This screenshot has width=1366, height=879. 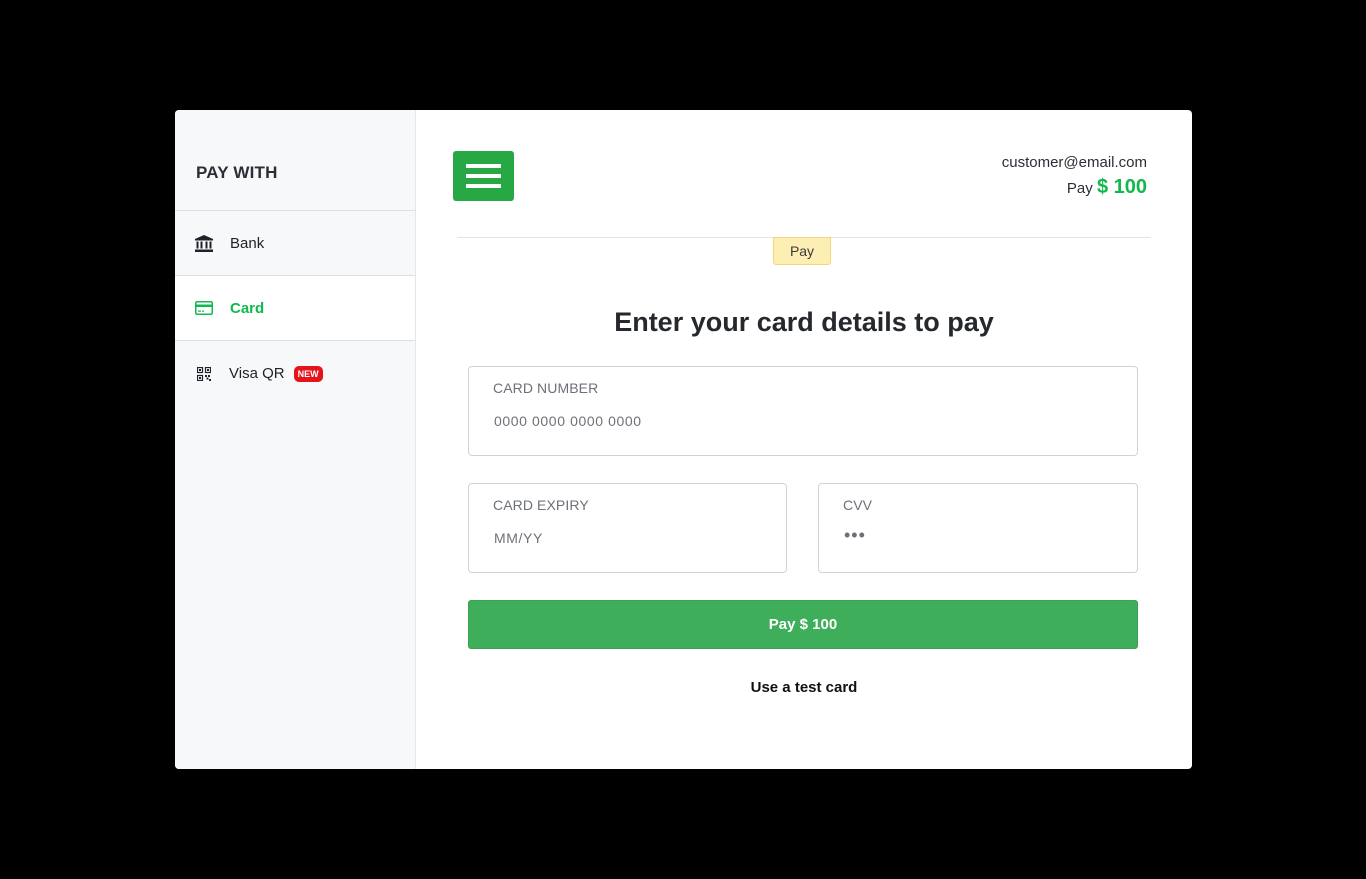 I want to click on sidebar-item-label: Visa QR, so click(x=257, y=373).